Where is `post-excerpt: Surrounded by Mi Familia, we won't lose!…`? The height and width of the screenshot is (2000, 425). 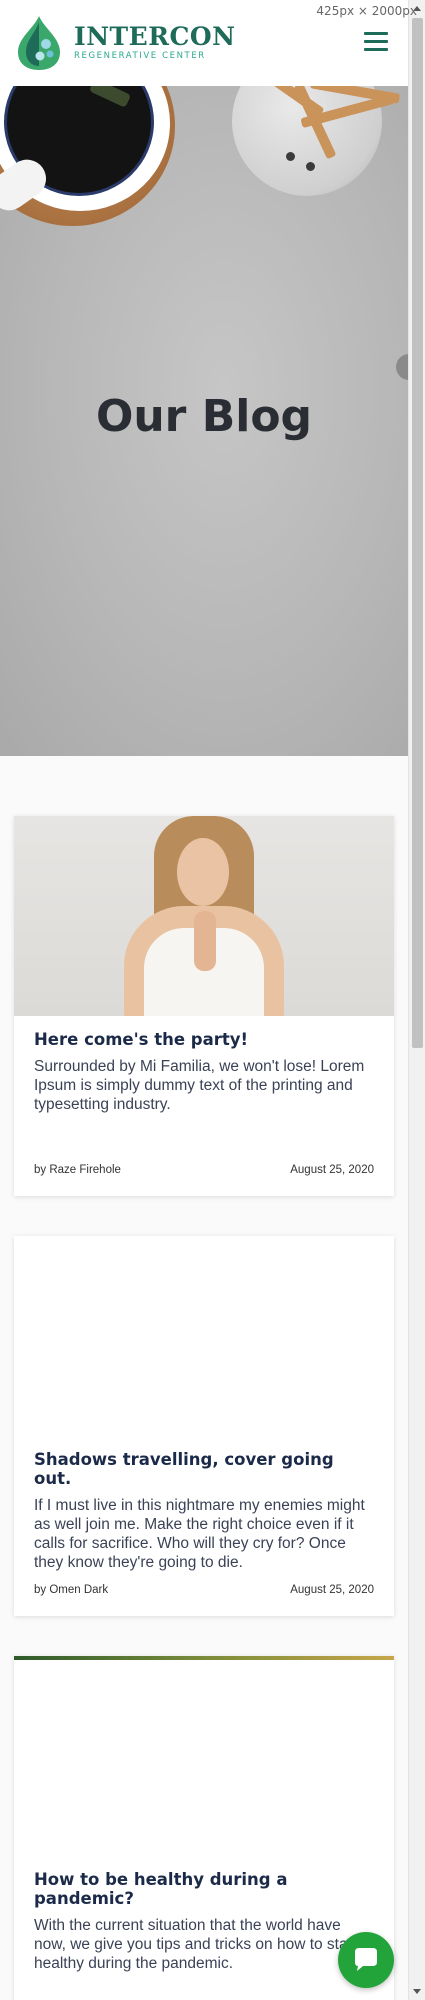 post-excerpt: Surrounded by Mi Familia, we won't lose!… is located at coordinates (199, 1085).